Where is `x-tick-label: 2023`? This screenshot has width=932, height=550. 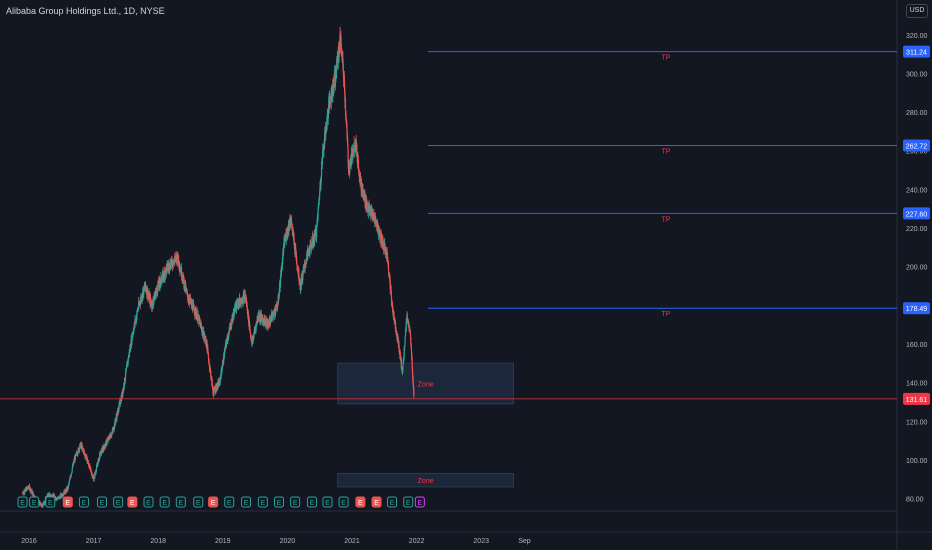 x-tick-label: 2023 is located at coordinates (481, 541).